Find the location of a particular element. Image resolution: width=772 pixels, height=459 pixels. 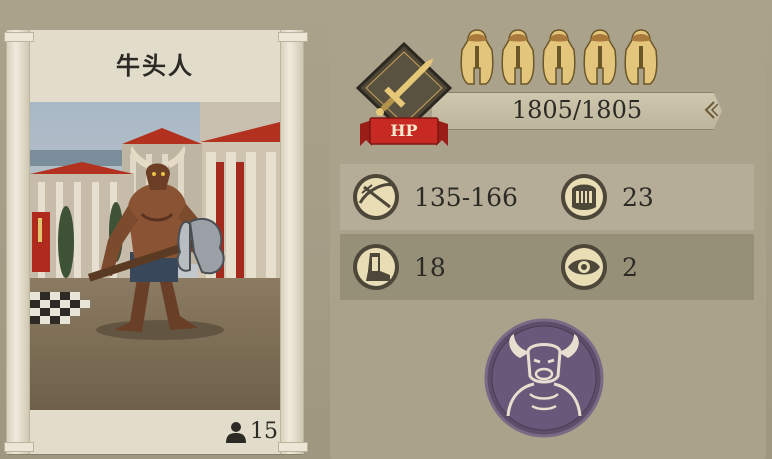

defense-value: 23 is located at coordinates (638, 197).